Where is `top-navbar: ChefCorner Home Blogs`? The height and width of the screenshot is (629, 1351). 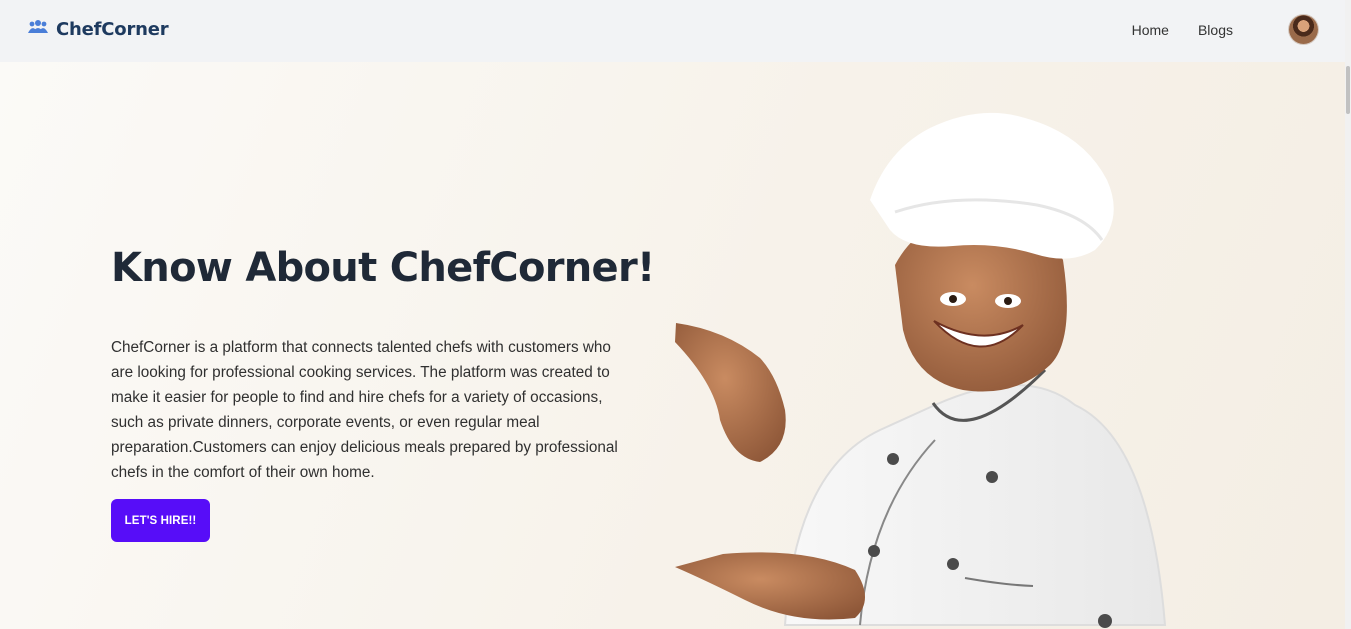 top-navbar: ChefCorner Home Blogs is located at coordinates (672, 31).